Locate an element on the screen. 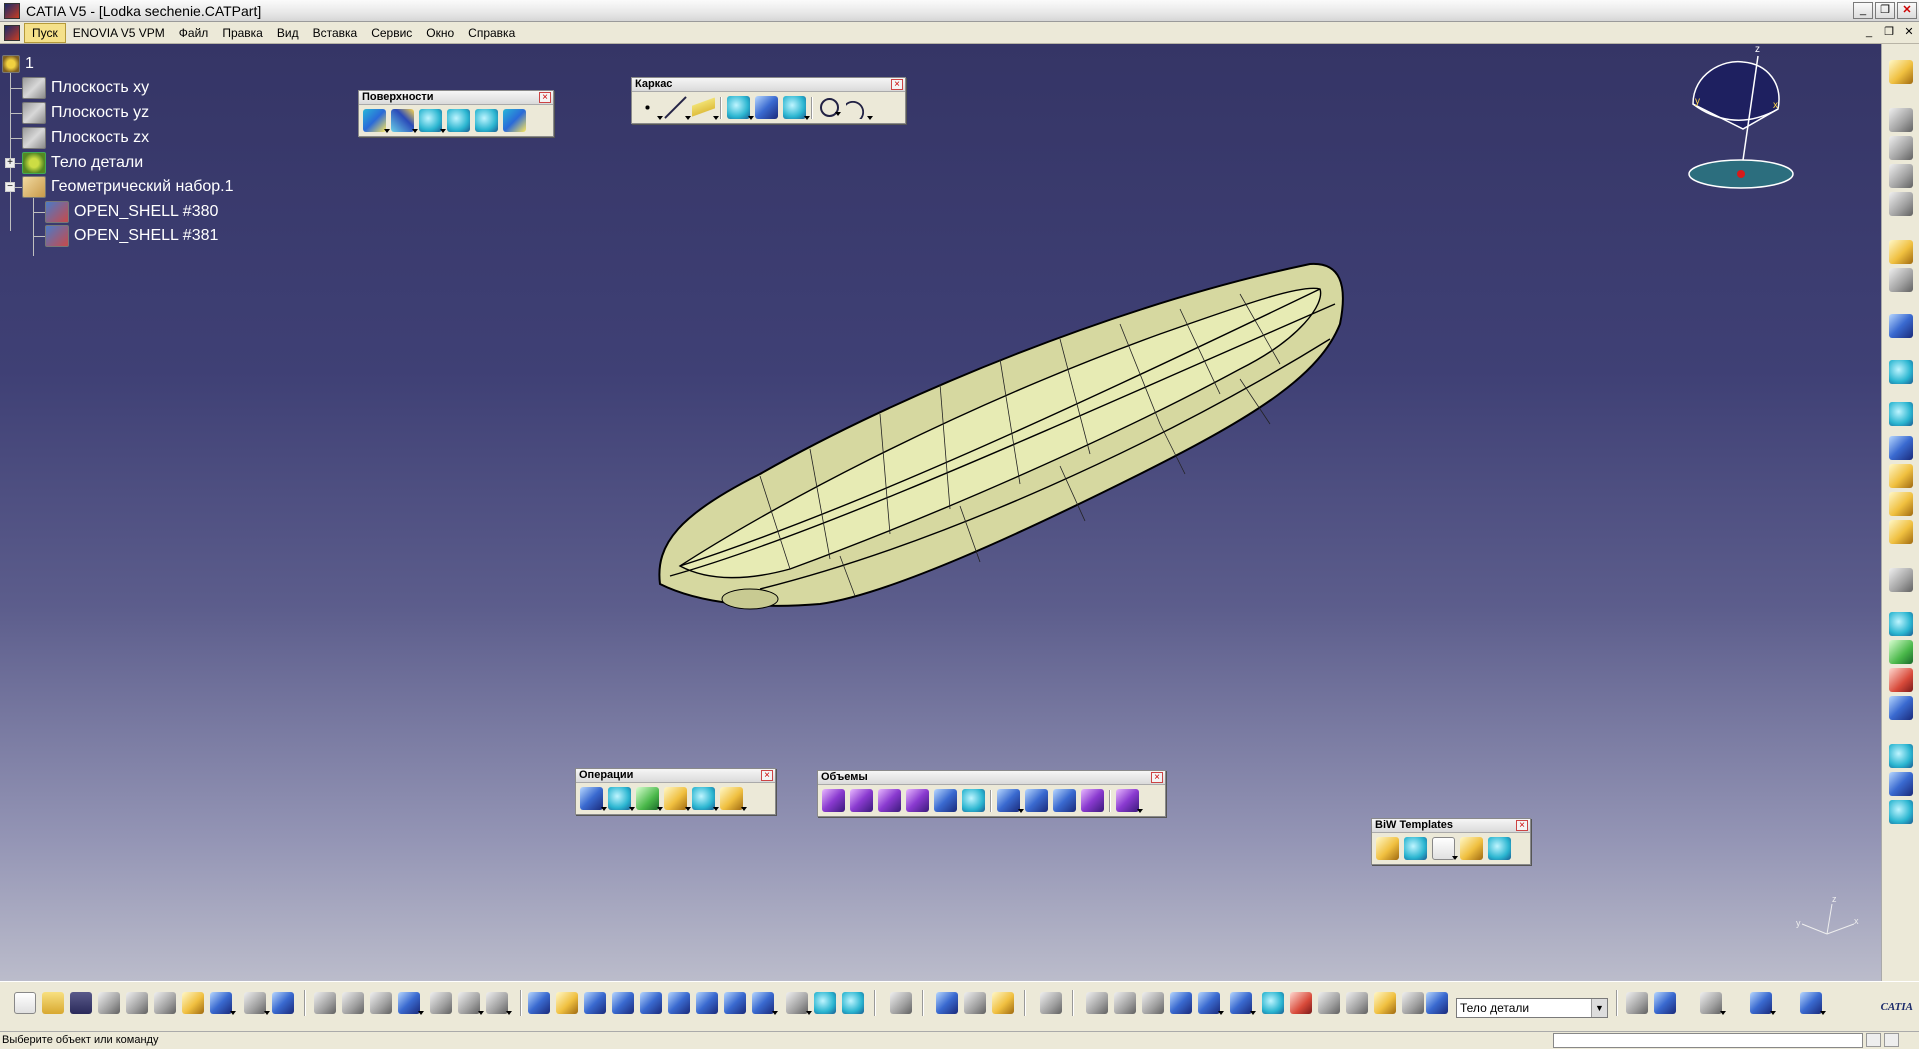 This screenshot has height=1049, width=1919. formula-icon is located at coordinates (325, 1003).